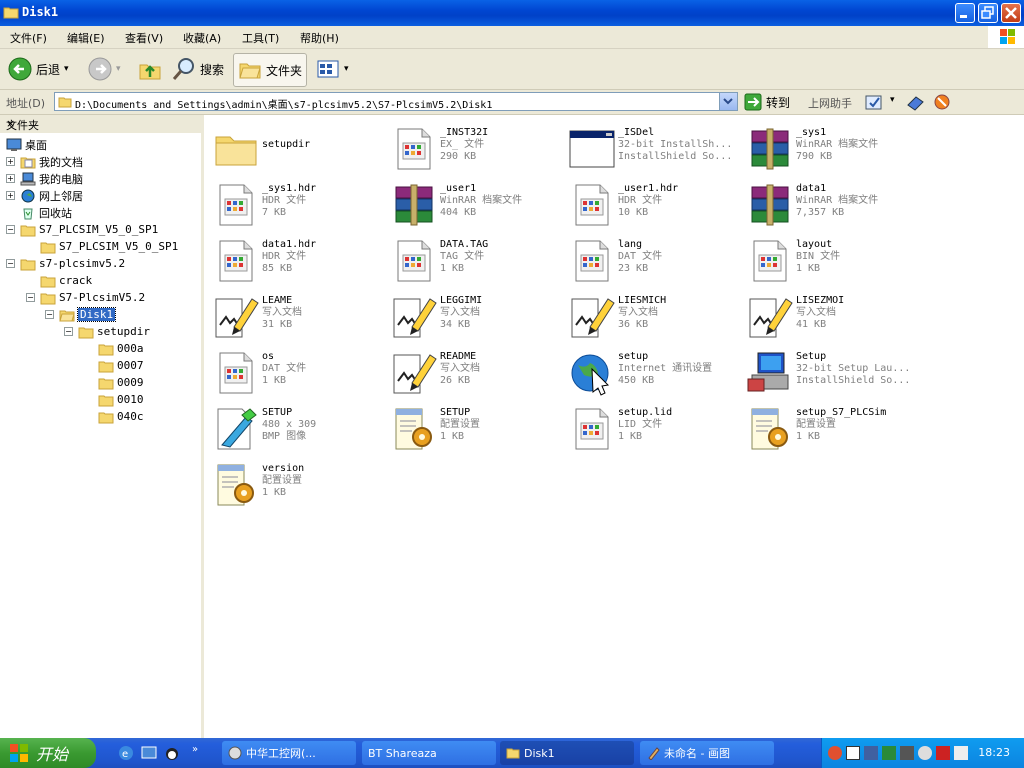  Describe the element at coordinates (99, 123) in the screenshot. I see `close-pane-icon: ×` at that location.